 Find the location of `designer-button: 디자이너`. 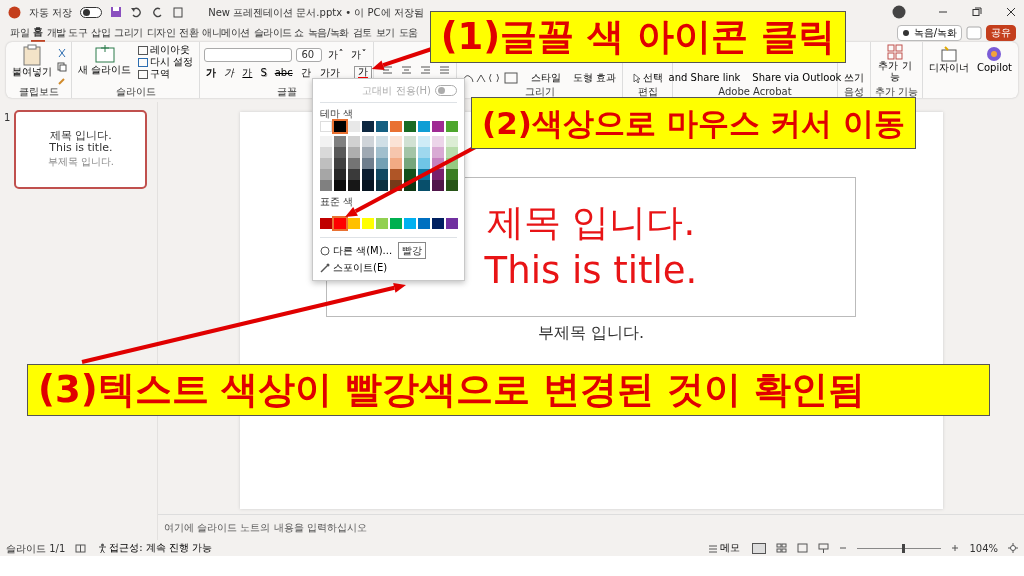

designer-button: 디자이너 is located at coordinates (948, 72).